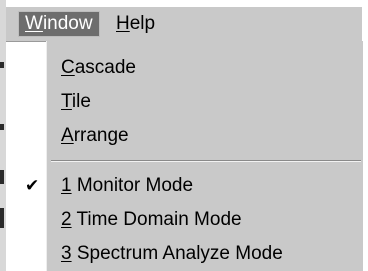  What do you see at coordinates (205, 67) in the screenshot?
I see `menu-item-cascade: Cascade` at bounding box center [205, 67].